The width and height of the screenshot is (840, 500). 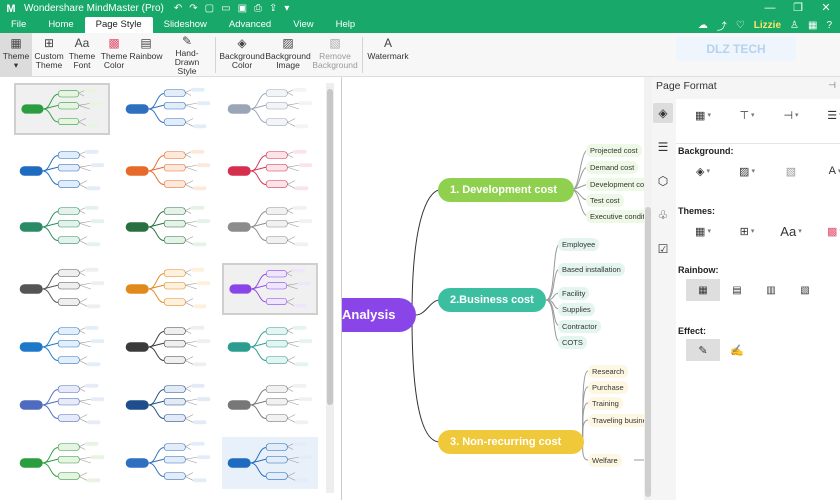 What do you see at coordinates (273, 8) in the screenshot?
I see `export-icon: ⇪` at bounding box center [273, 8].